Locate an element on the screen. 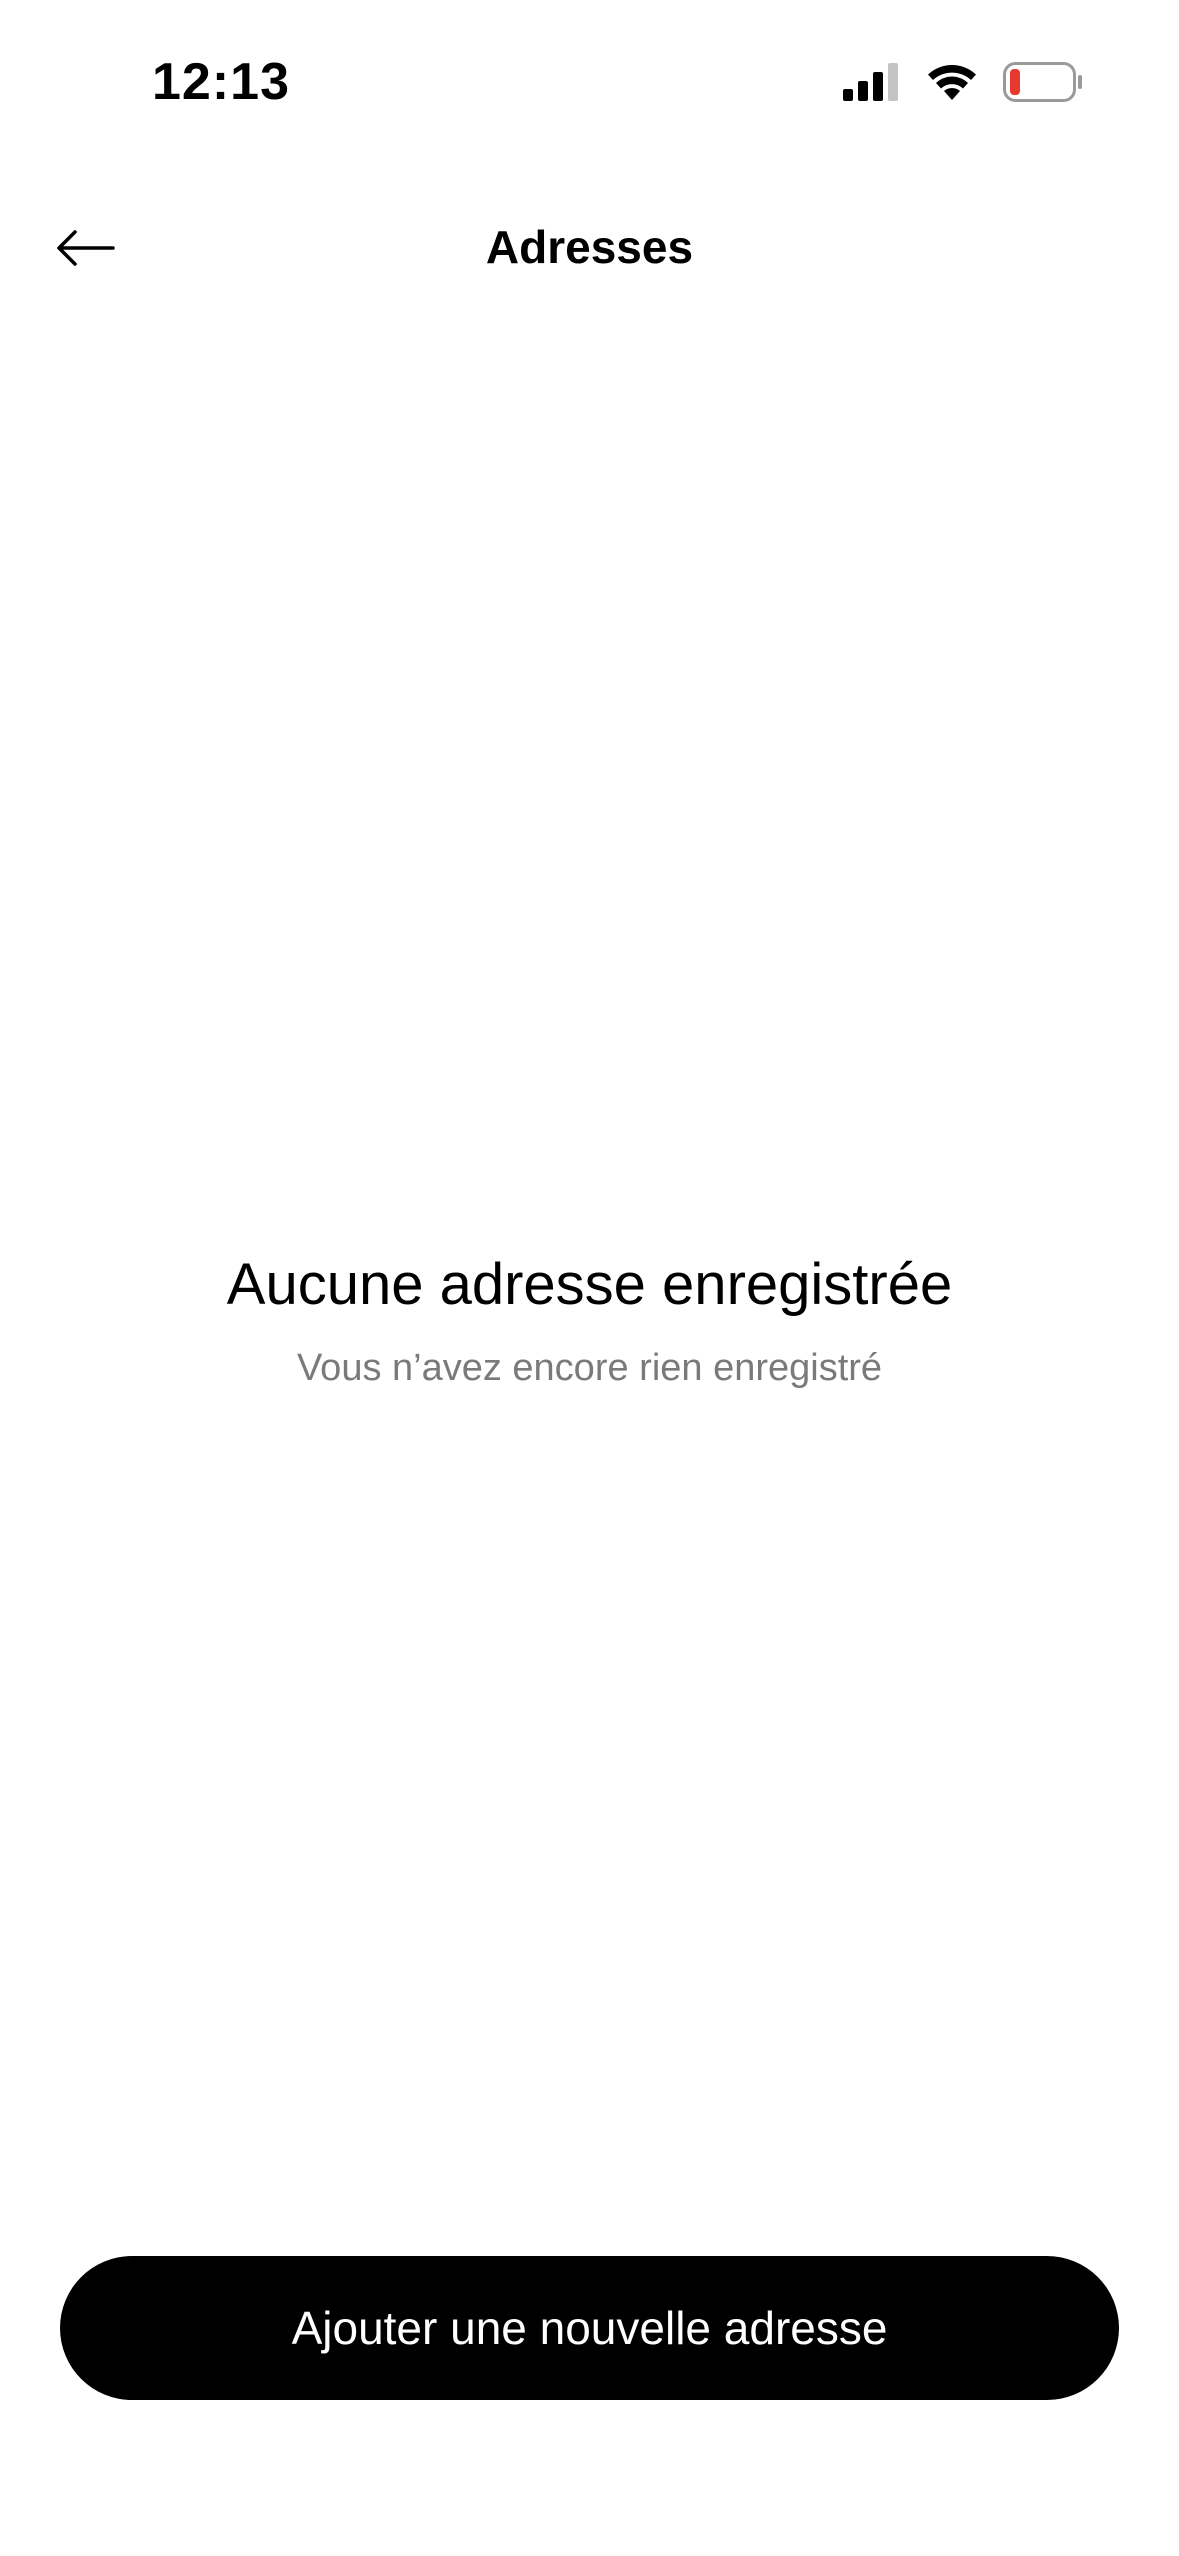  status-time: 12:13 is located at coordinates (221, 82).